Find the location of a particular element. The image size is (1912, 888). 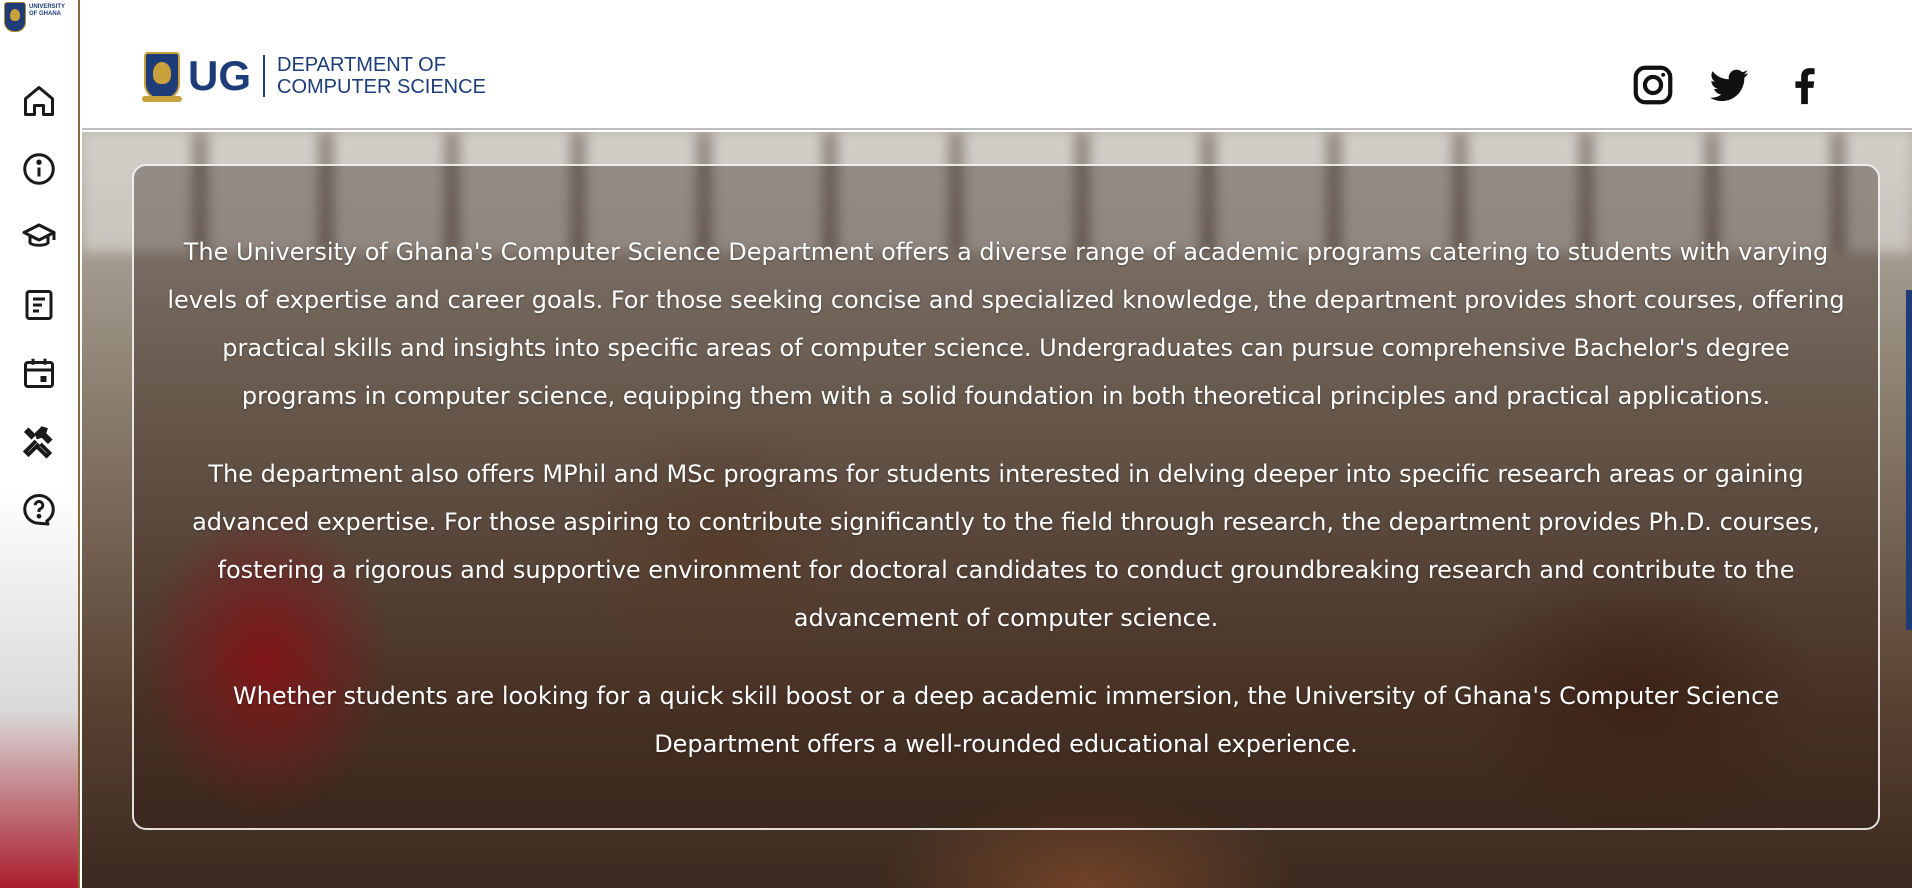

brand-short: UG is located at coordinates (219, 75).